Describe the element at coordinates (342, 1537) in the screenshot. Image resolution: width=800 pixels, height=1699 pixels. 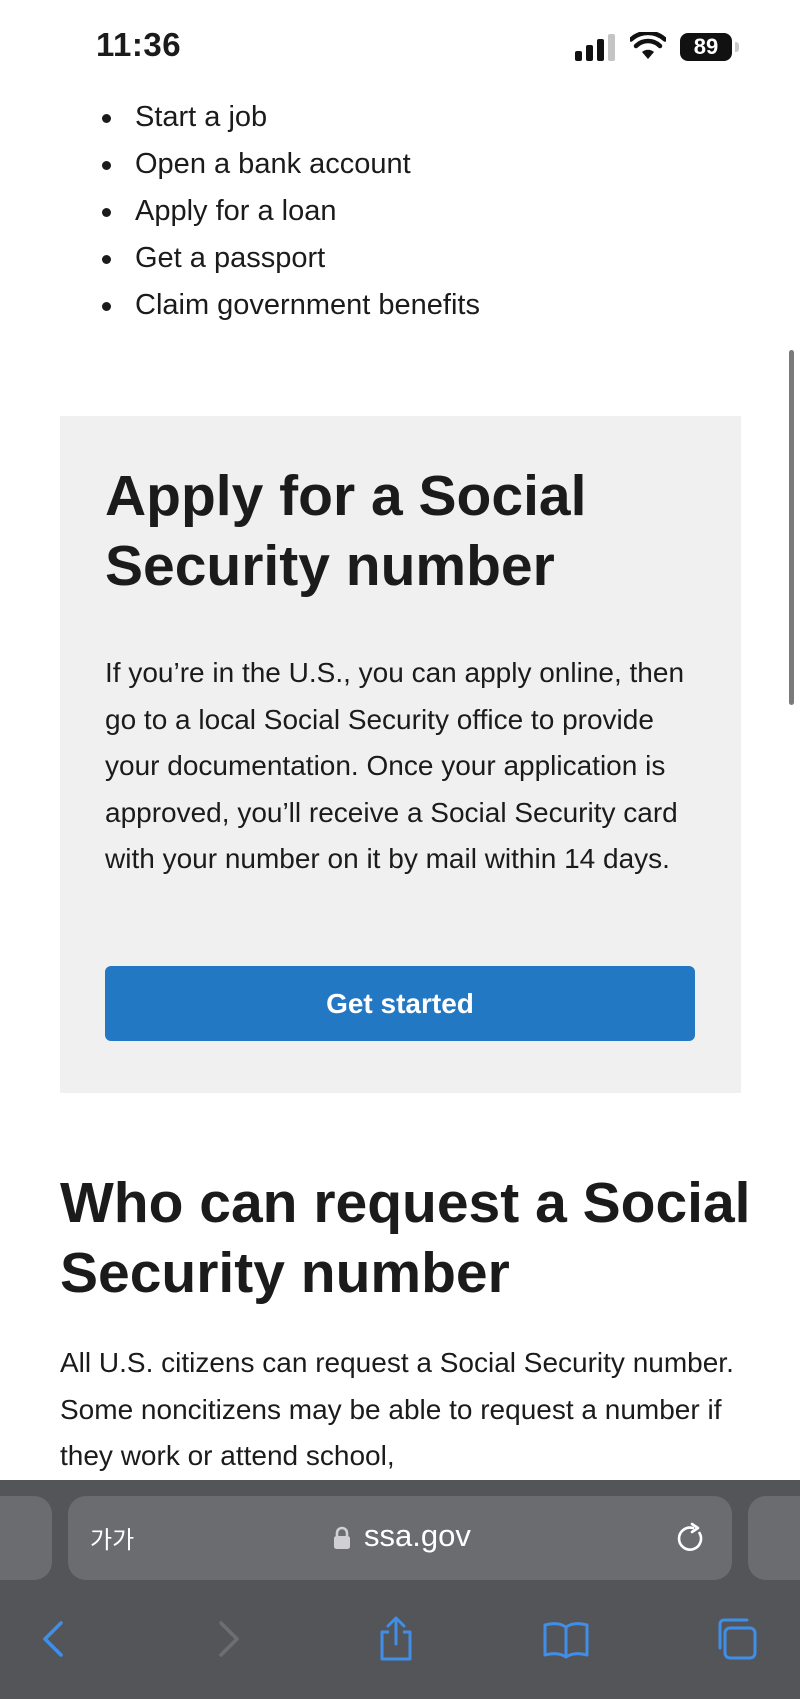
I see `lock-icon` at that location.